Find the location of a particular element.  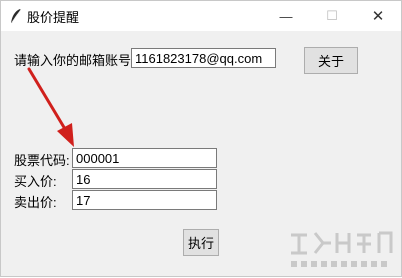

email-label: 请输入你的邮箱账号: is located at coordinates (74, 60).